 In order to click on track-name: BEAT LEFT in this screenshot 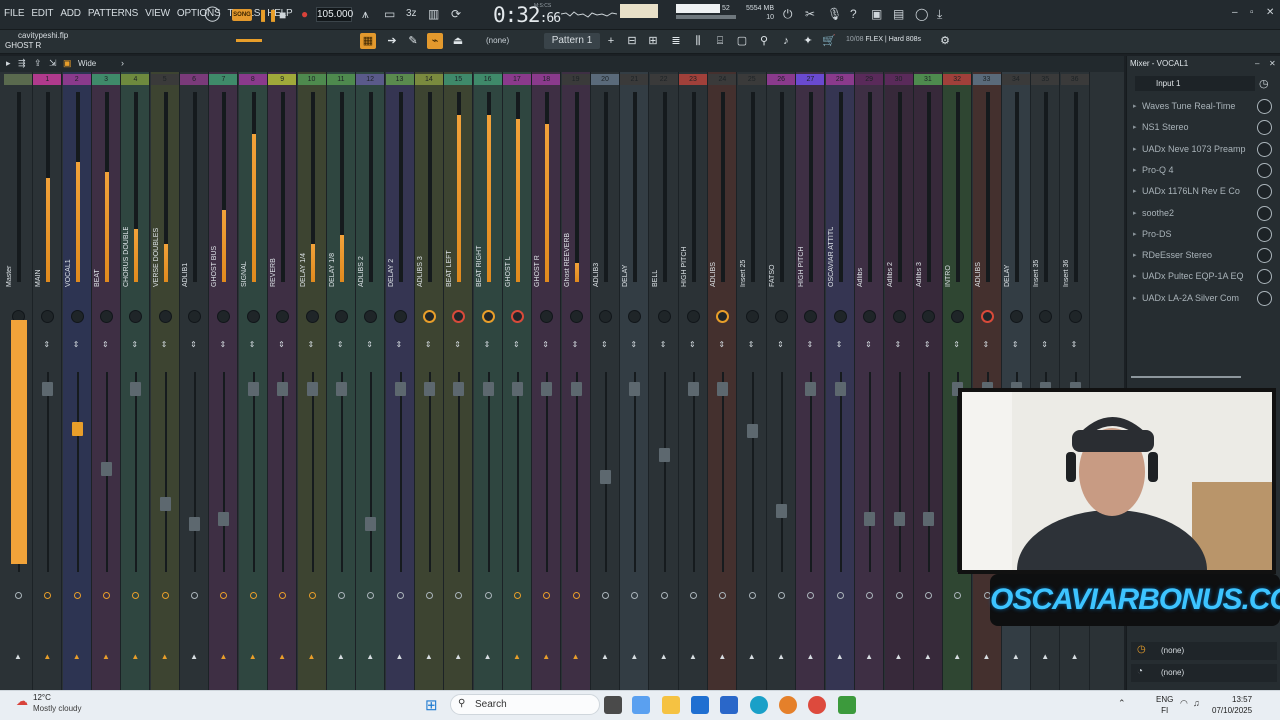, I will do `click(459, 257)`.